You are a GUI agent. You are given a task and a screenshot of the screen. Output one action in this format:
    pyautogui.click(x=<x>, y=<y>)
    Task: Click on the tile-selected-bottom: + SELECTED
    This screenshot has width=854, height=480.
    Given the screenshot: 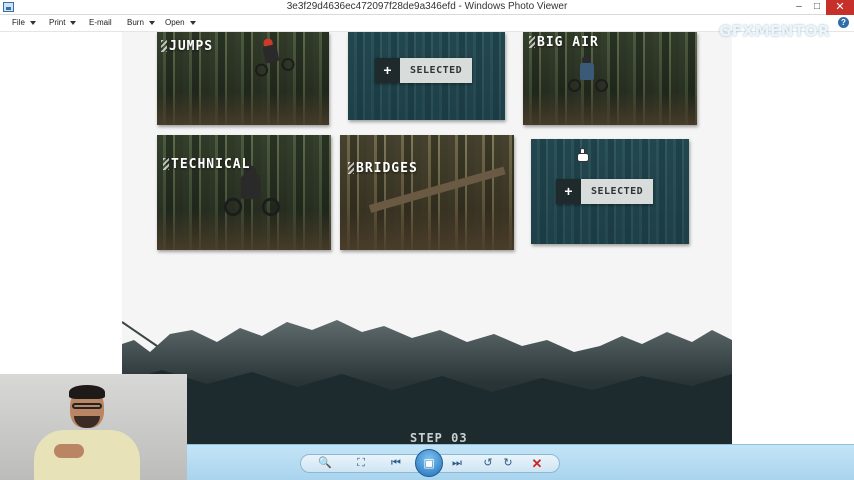 What is the action you would take?
    pyautogui.click(x=610, y=191)
    